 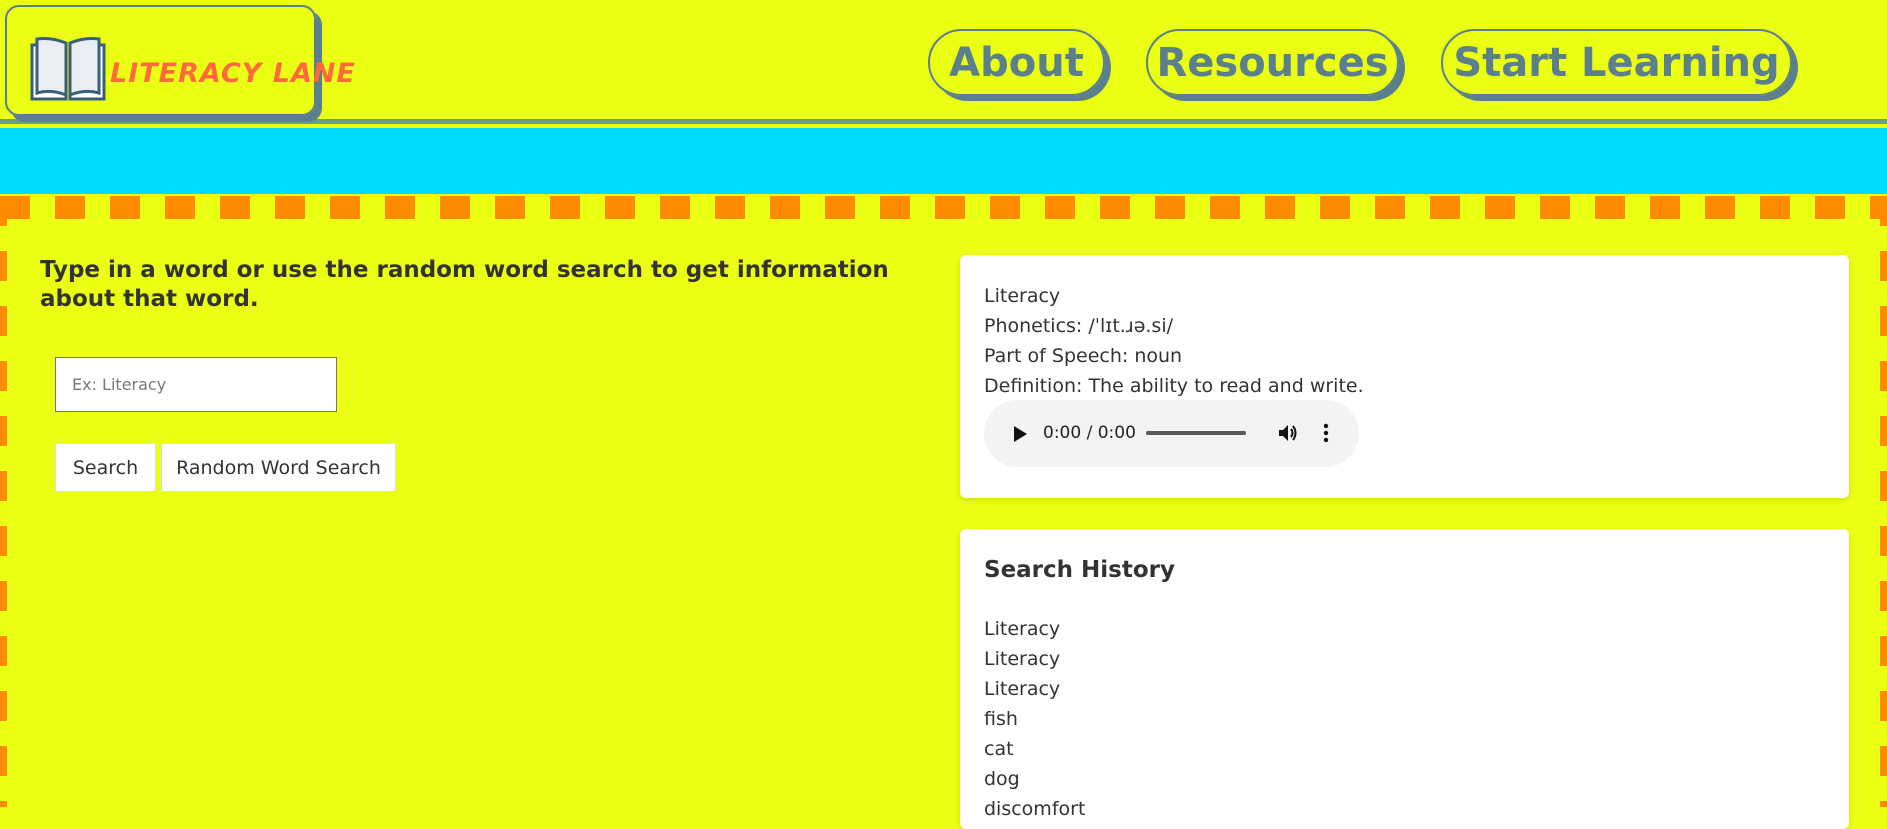 I want to click on word-search-input, so click(x=196, y=384).